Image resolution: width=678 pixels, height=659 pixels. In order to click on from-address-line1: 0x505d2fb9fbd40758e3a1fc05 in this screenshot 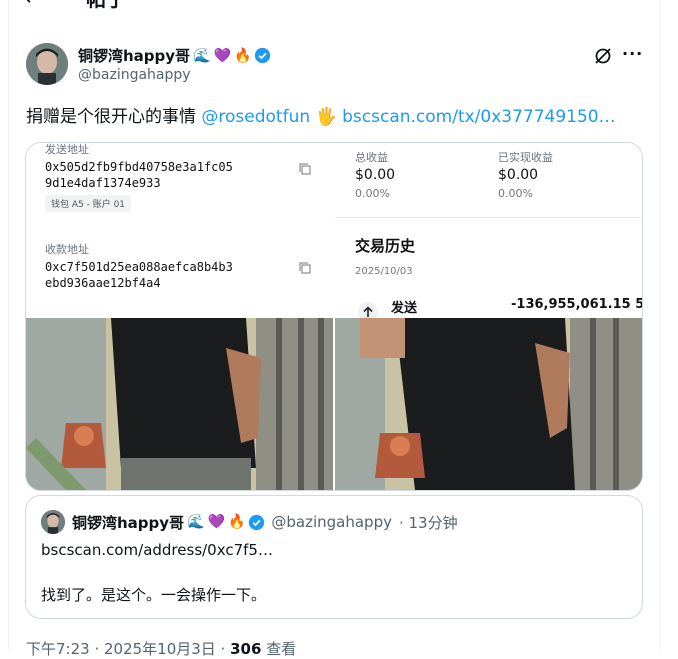, I will do `click(139, 167)`.